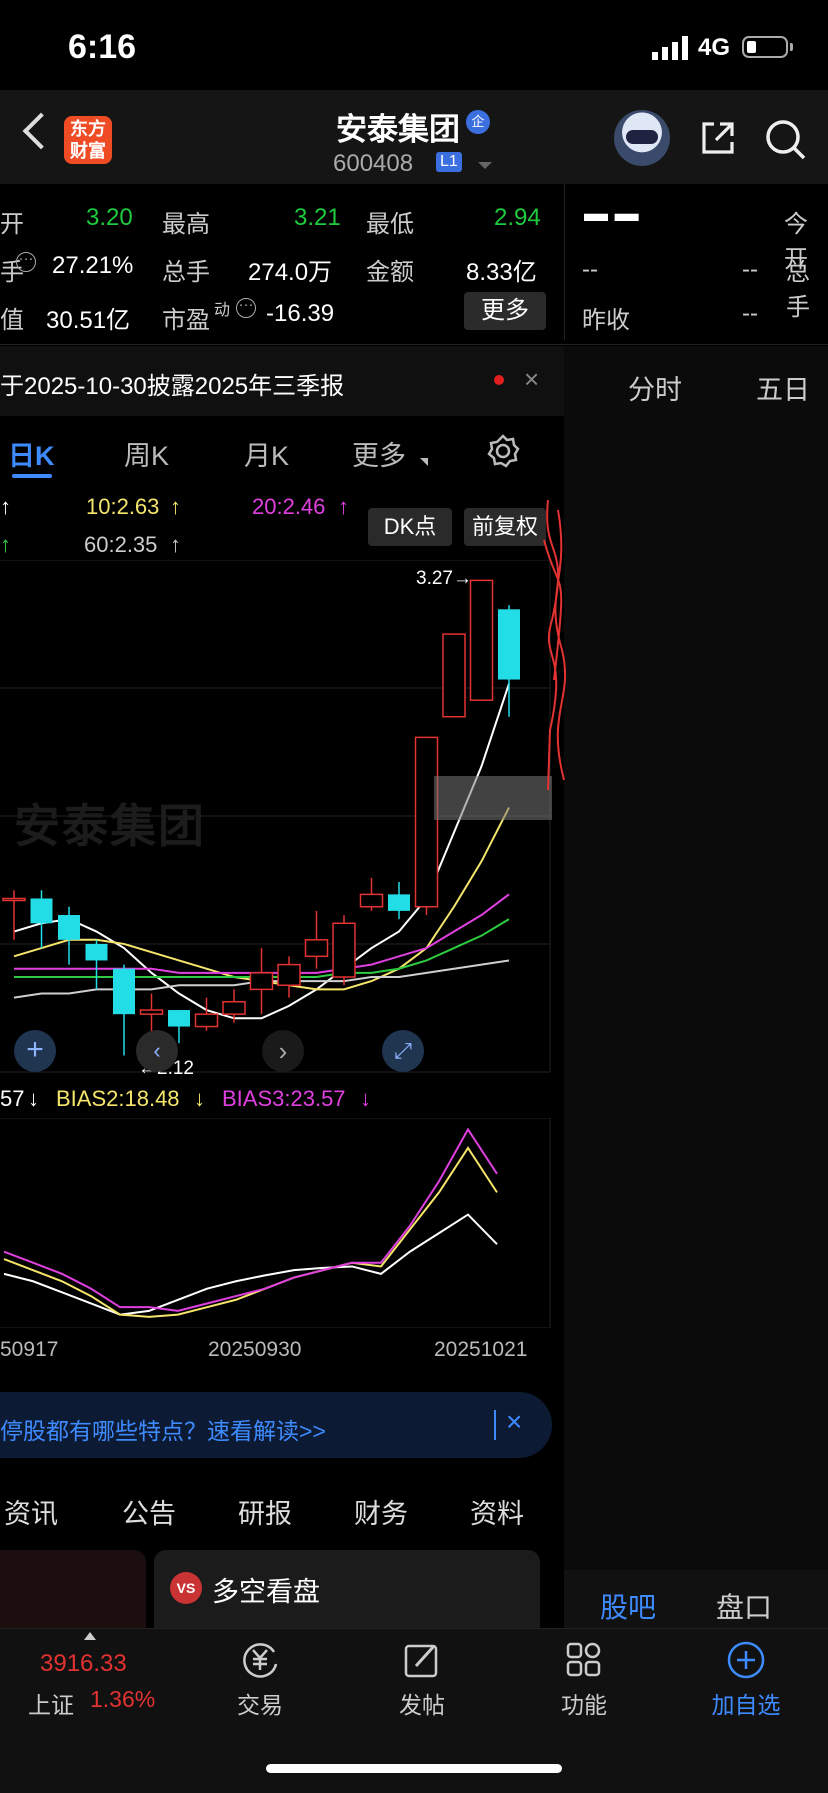  What do you see at coordinates (505, 311) in the screenshot?
I see `more-quote-button: 更多` at bounding box center [505, 311].